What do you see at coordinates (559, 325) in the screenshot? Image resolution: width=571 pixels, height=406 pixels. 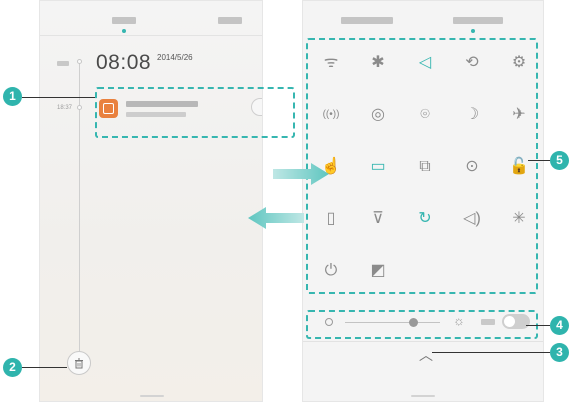 I see `callout-4: 4` at bounding box center [559, 325].